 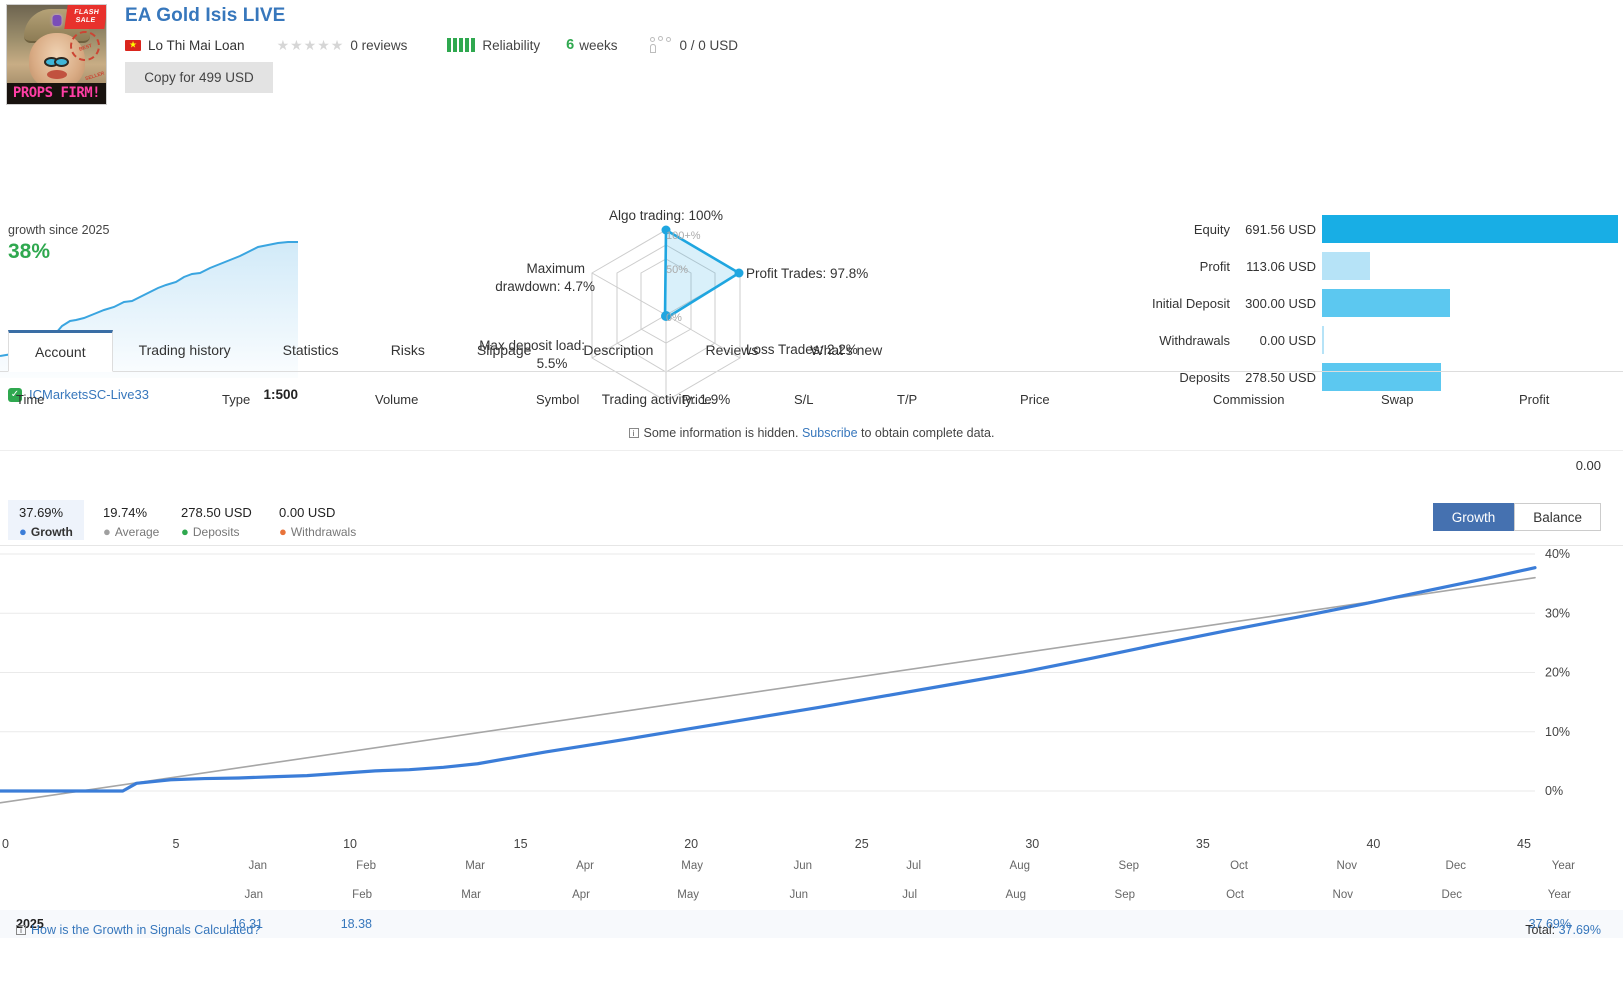 I want to click on legend-deposits-name: ● Deposits, so click(x=210, y=531).